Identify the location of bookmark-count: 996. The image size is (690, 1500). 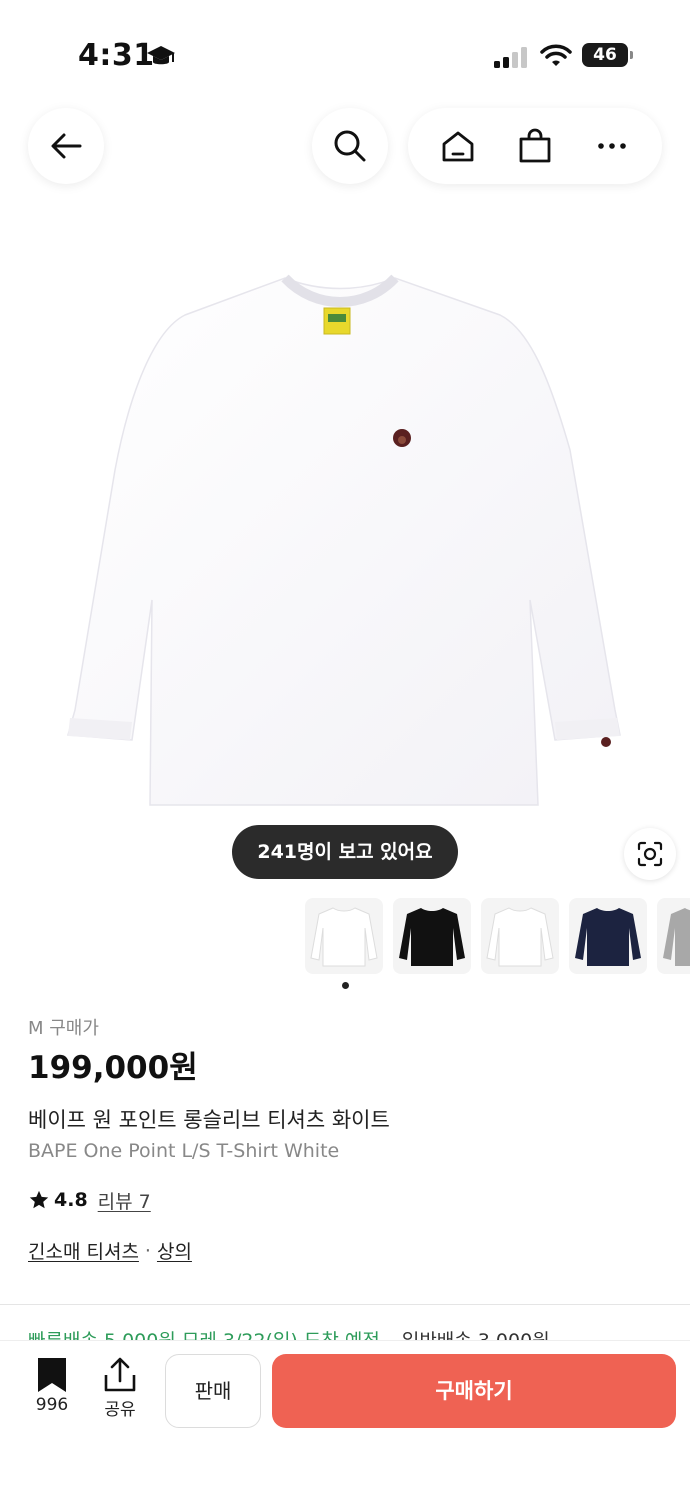
(52, 1405).